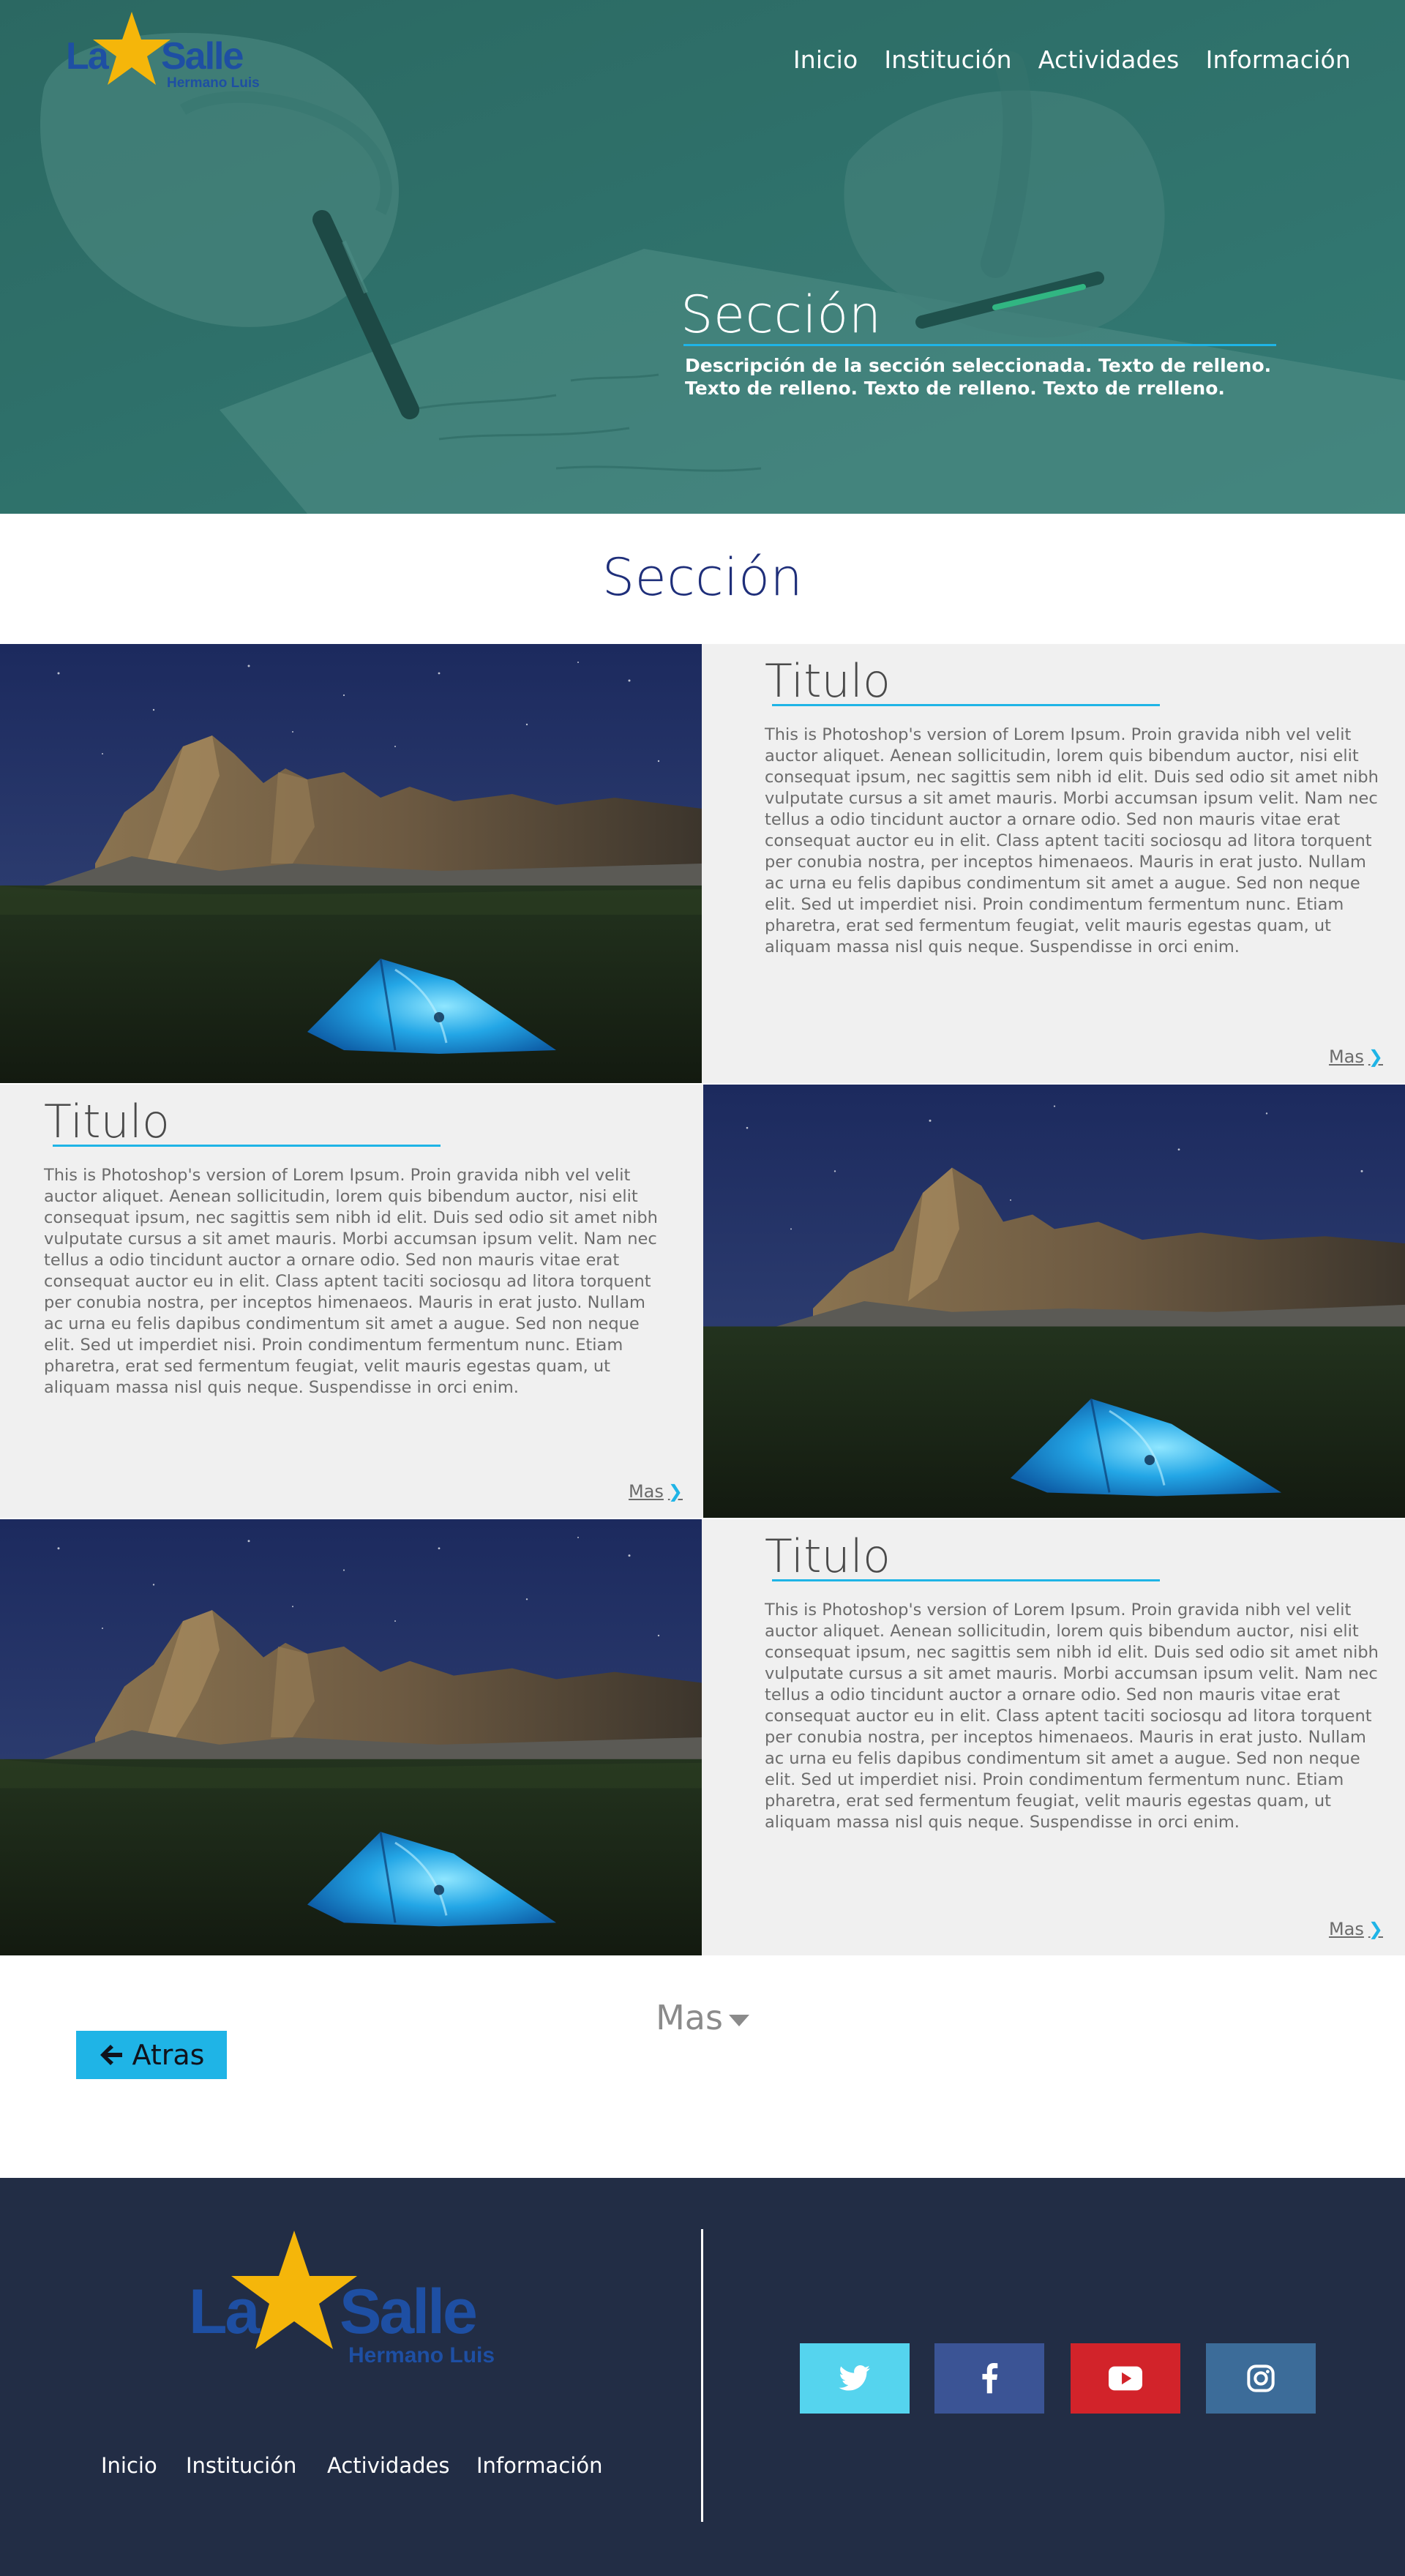 The image size is (1405, 2576). I want to click on instagram-button, so click(1261, 2378).